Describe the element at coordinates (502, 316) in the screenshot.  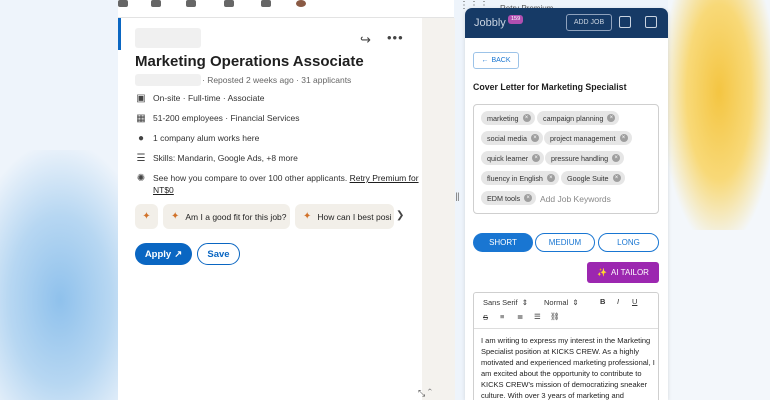
I see `ordered-list-icon: ≡` at that location.